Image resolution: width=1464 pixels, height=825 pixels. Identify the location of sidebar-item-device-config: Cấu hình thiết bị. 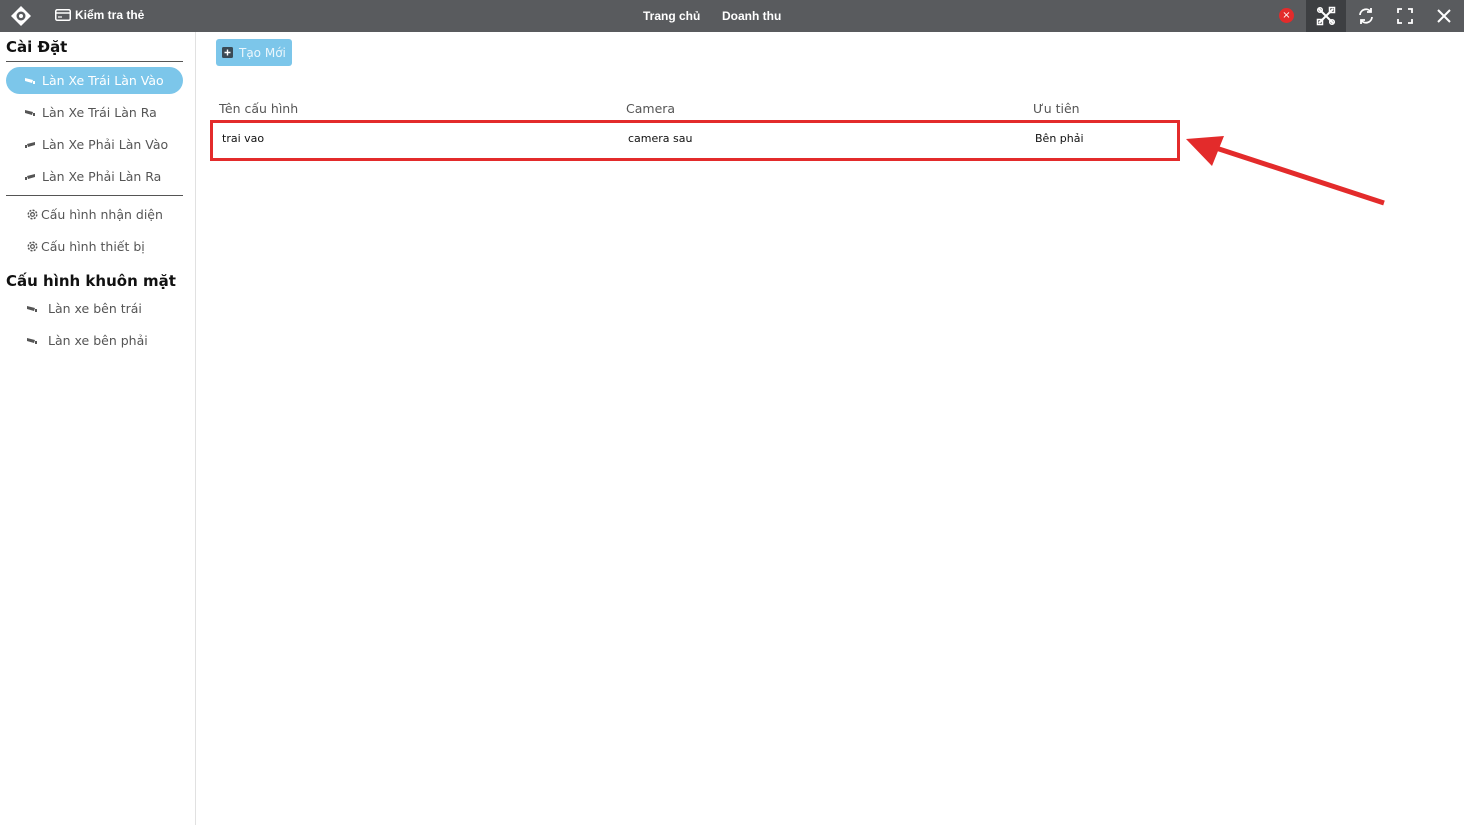
(94, 246).